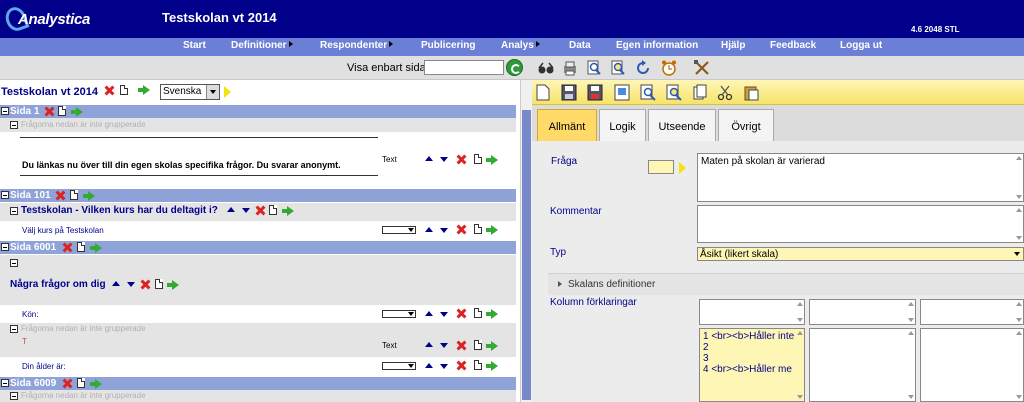 This screenshot has height=402, width=1024. What do you see at coordinates (786, 284) in the screenshot?
I see `skalans-definitioner-toggle: Skalans definitioner` at bounding box center [786, 284].